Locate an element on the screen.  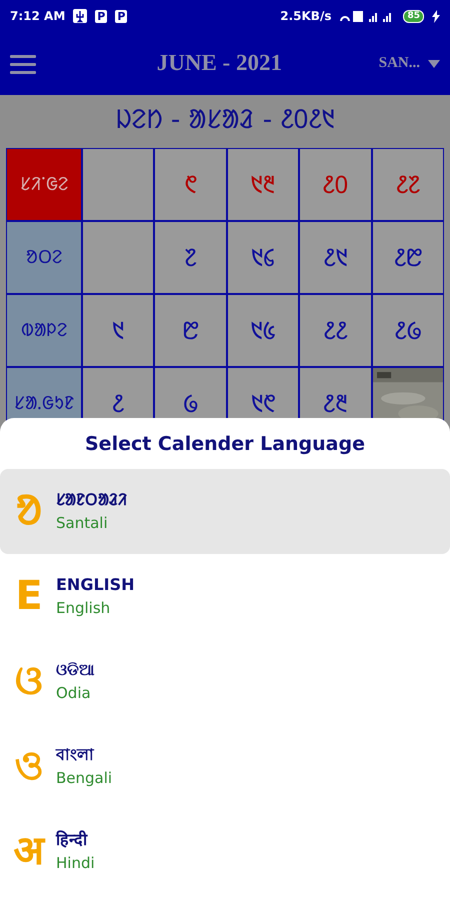
date-cell: ᱒᱗ is located at coordinates (407, 184).